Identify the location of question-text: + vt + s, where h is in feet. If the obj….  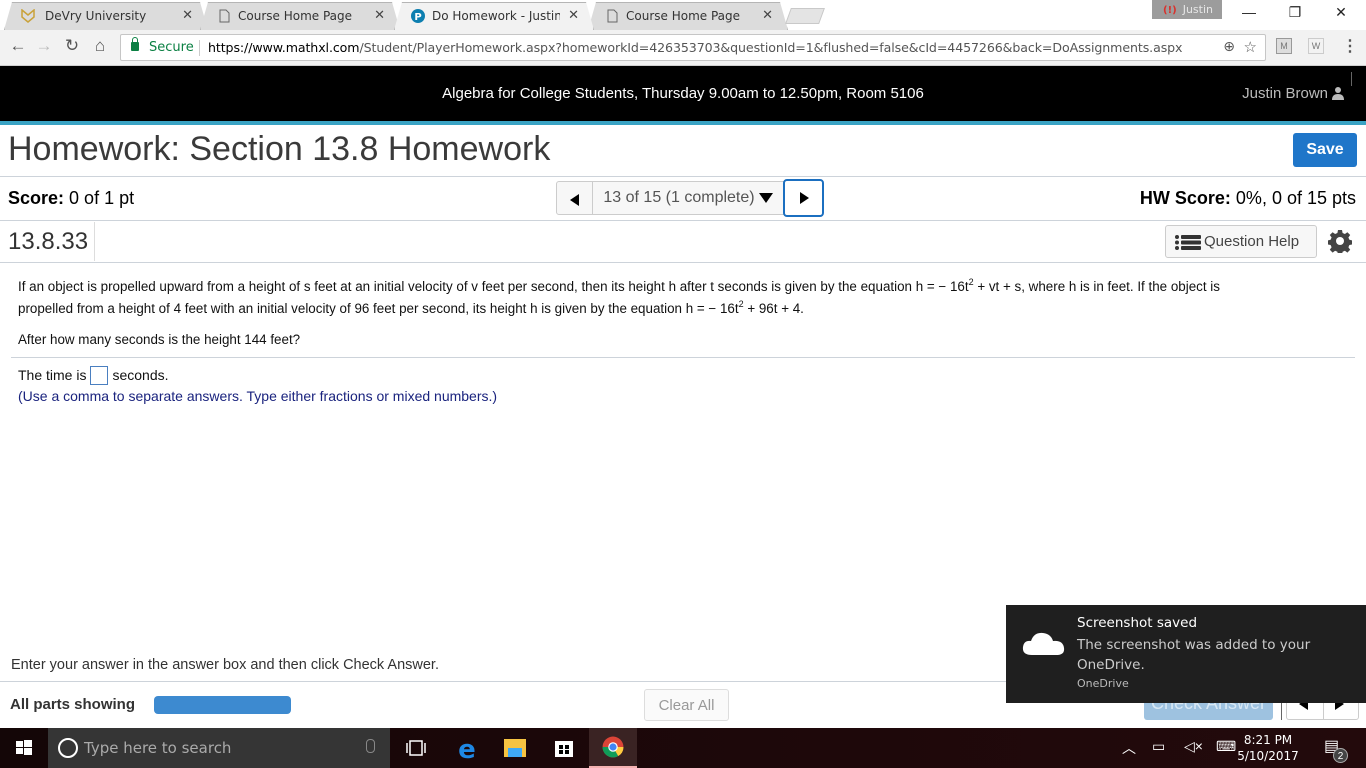
(1096, 286).